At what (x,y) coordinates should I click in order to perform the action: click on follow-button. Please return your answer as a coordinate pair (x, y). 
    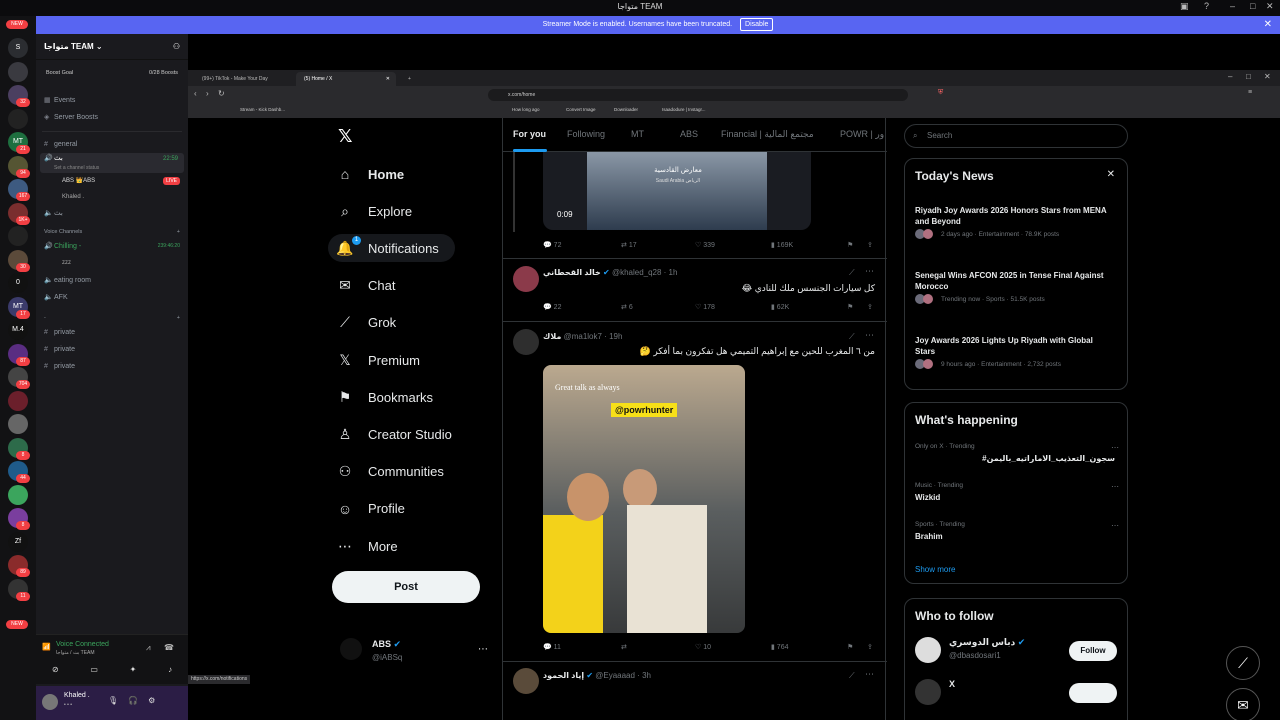
    Looking at the image, I should click on (1093, 693).